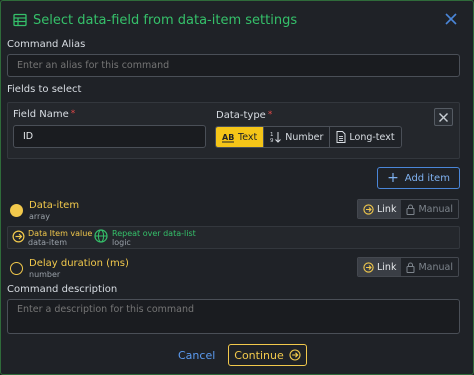 This screenshot has height=375, width=474. Describe the element at coordinates (79, 263) in the screenshot. I see `delay-title: Delay duration (ms)` at that location.